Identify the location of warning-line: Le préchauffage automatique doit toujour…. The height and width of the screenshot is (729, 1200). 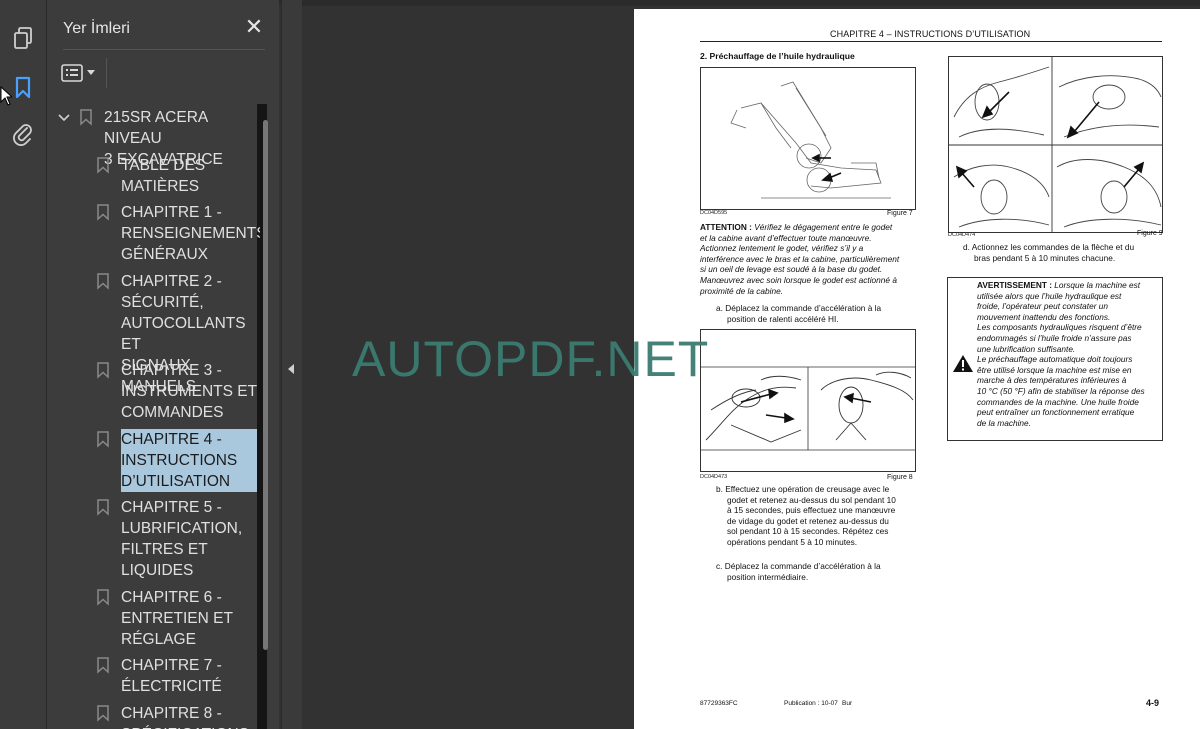
(1055, 359).